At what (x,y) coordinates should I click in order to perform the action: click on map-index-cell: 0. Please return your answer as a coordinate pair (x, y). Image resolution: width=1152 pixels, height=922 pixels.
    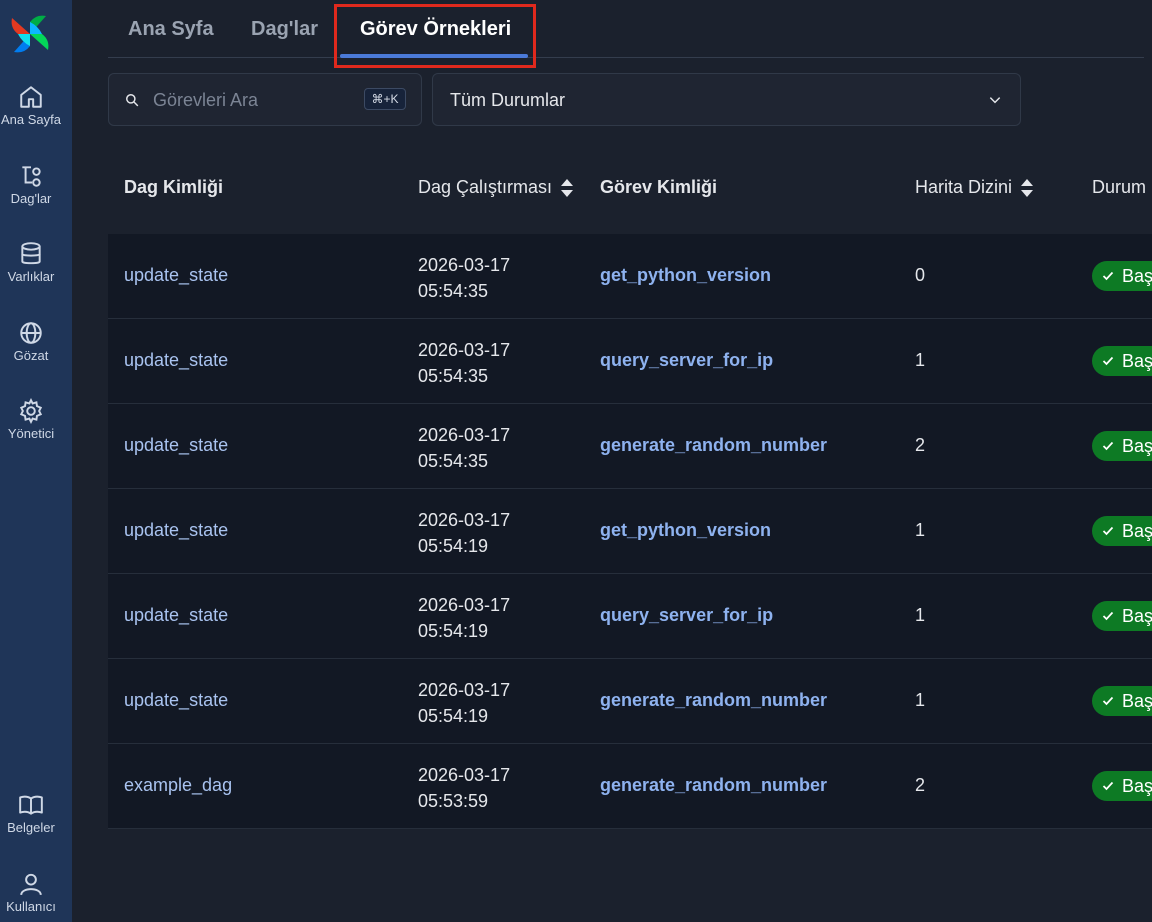
    Looking at the image, I should click on (920, 275).